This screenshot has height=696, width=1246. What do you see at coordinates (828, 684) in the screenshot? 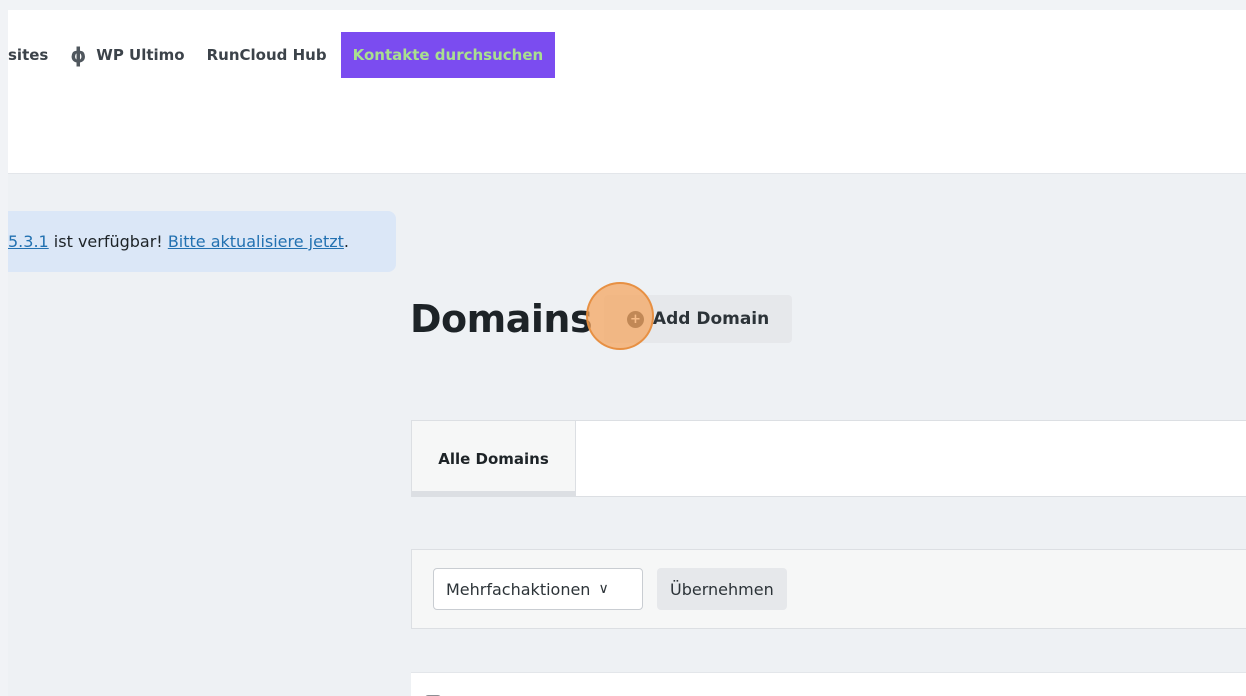
I see `domains-table` at bounding box center [828, 684].